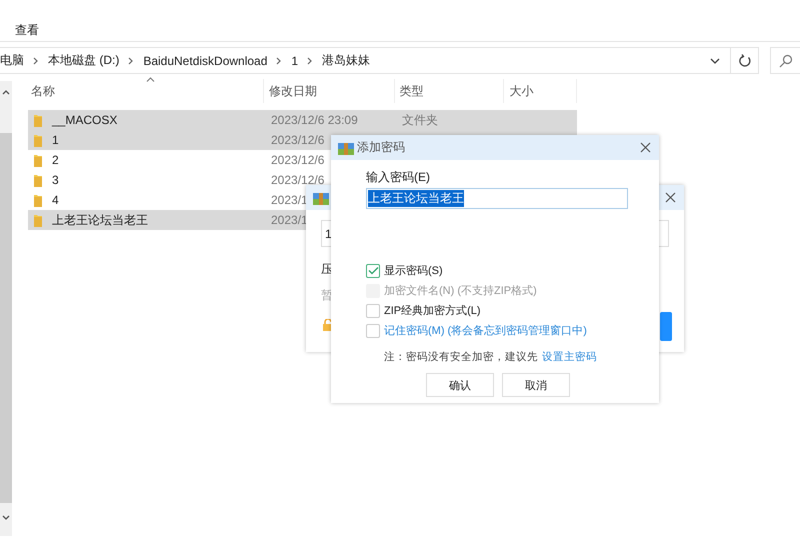 This screenshot has width=800, height=546. I want to click on breadcrumb-item: 1, so click(294, 61).